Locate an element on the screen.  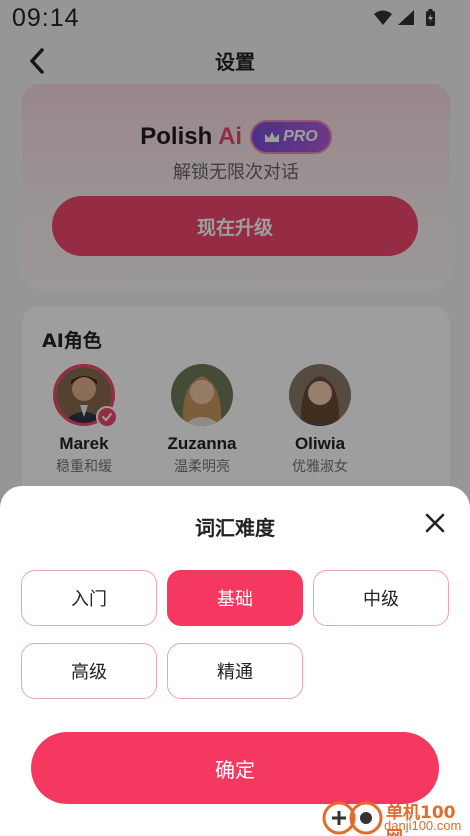
option-proficient: 精通 is located at coordinates (235, 671).